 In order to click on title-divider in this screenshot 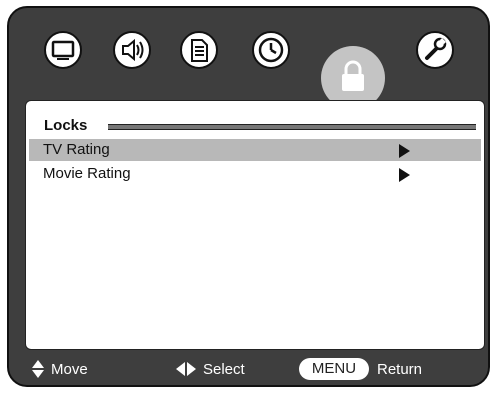, I will do `click(292, 127)`.